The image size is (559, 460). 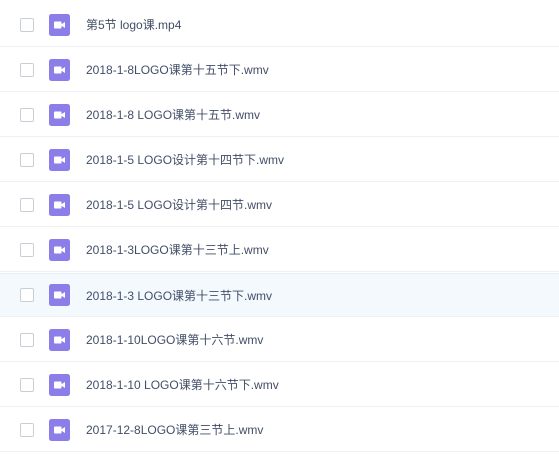 What do you see at coordinates (279, 250) in the screenshot?
I see `file-row: 2018-1-3LOGO课第十三节上.wmv` at bounding box center [279, 250].